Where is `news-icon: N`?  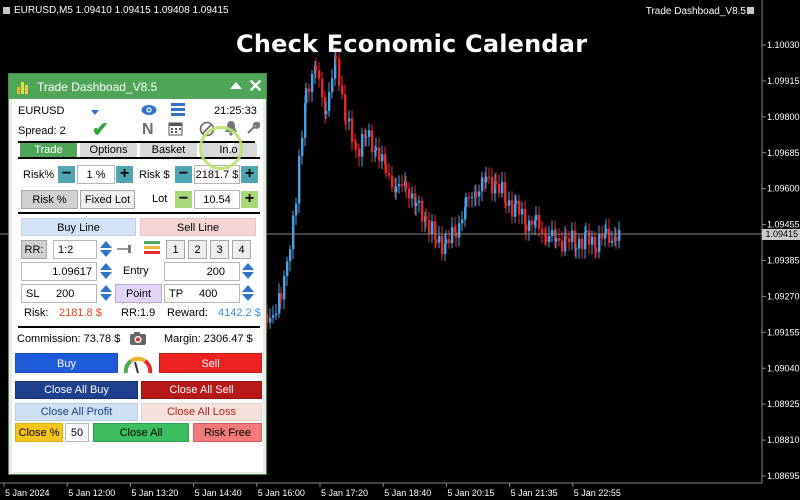 news-icon: N is located at coordinates (148, 130).